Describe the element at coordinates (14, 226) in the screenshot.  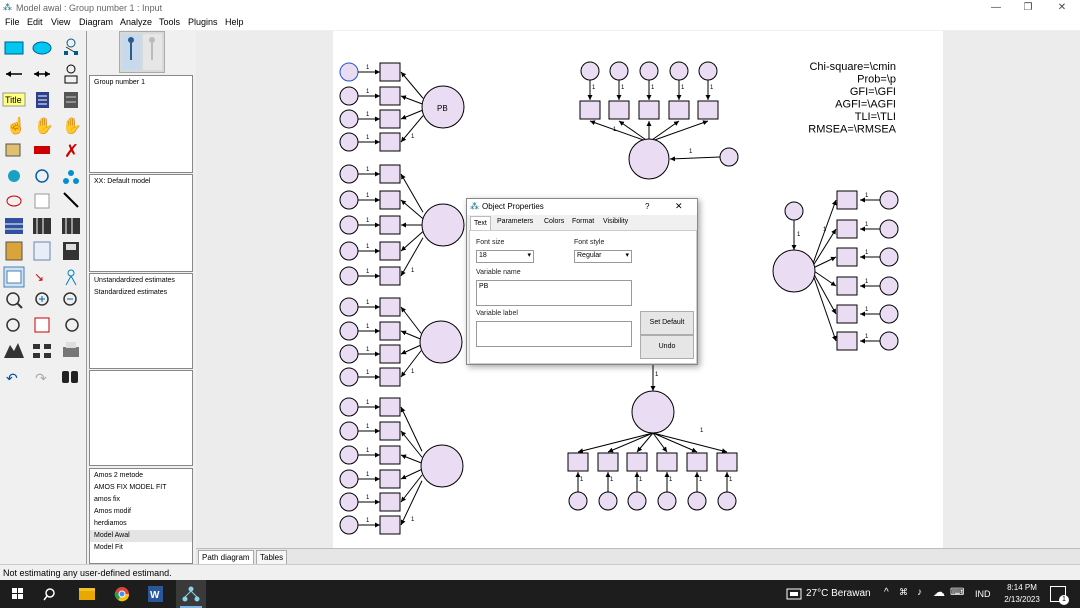
I see `data-files-icon` at that location.